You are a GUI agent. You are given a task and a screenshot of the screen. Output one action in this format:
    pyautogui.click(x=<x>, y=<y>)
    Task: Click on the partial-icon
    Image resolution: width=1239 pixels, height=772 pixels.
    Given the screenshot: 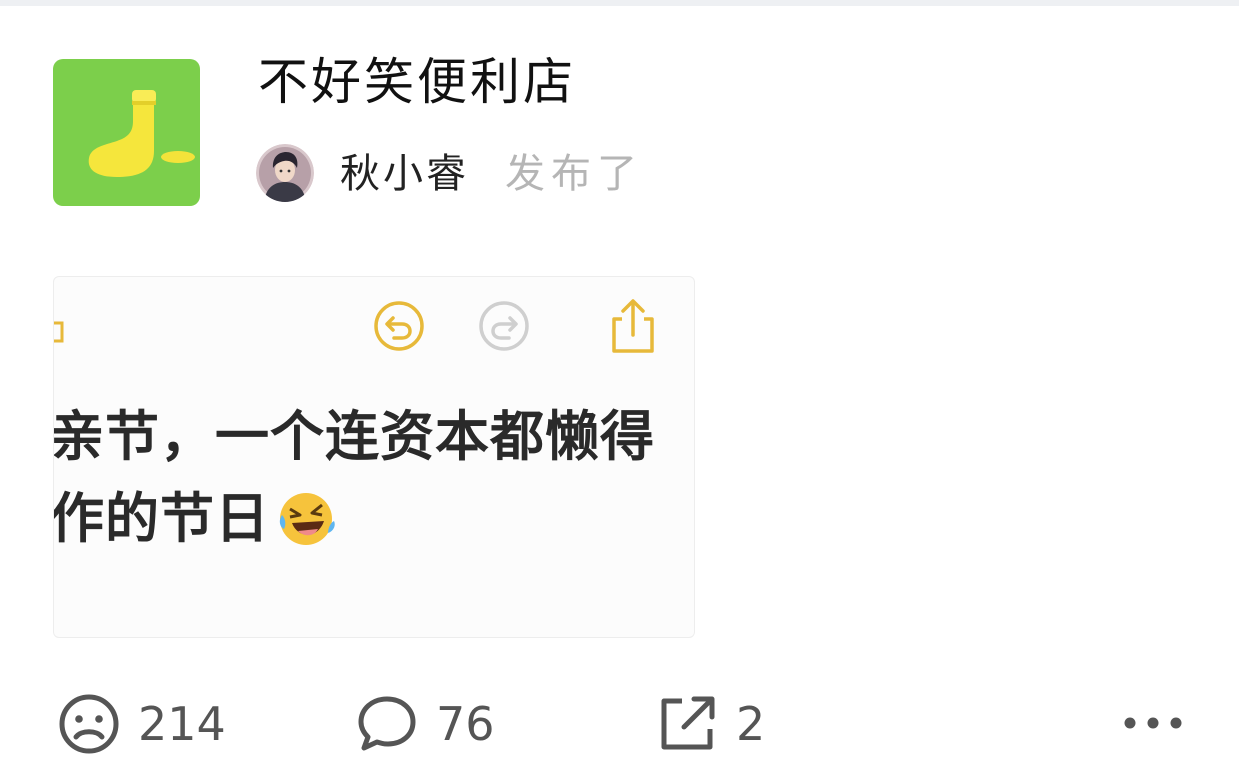 What is the action you would take?
    pyautogui.click(x=59, y=332)
    